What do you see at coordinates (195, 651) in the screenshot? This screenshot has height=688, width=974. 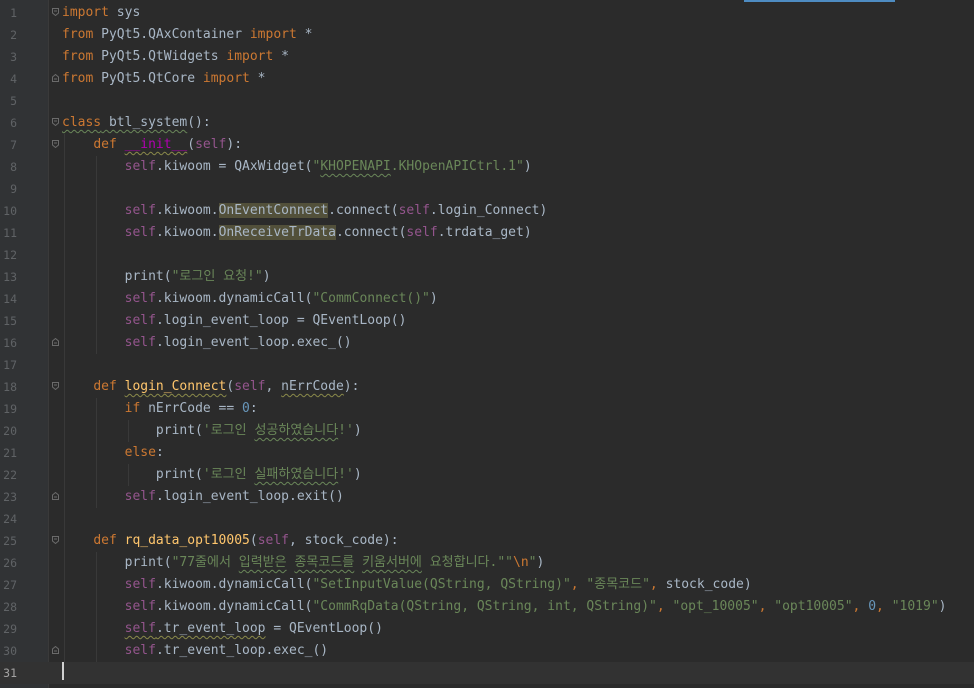 I see `code-text: self.tr_event_loop.exec_()` at bounding box center [195, 651].